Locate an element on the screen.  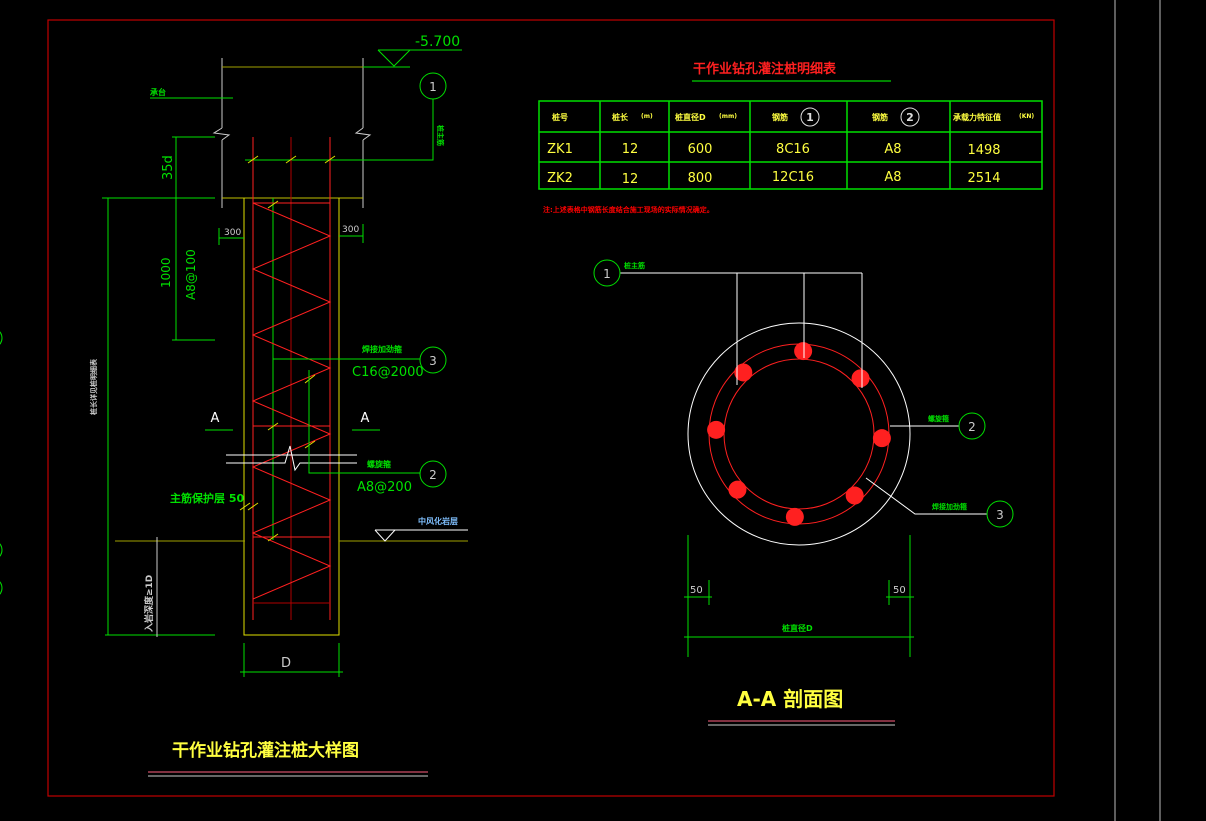
pile-length-label: 桩长详见桩明细表 is located at coordinates (93, 386).